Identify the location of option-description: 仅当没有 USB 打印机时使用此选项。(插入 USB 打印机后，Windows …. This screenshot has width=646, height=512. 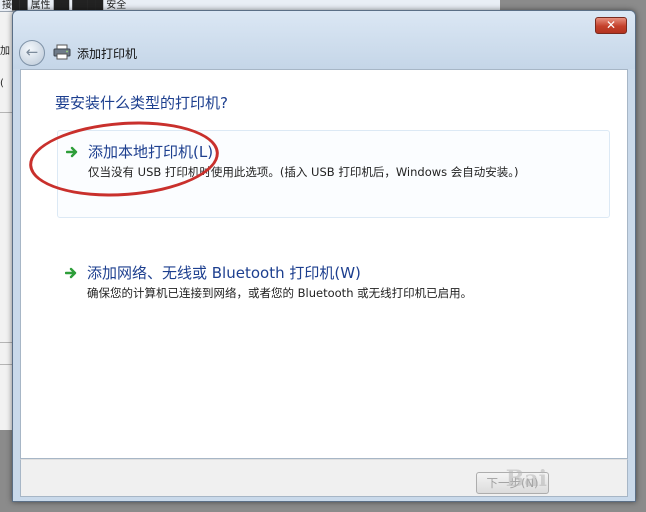
(303, 172).